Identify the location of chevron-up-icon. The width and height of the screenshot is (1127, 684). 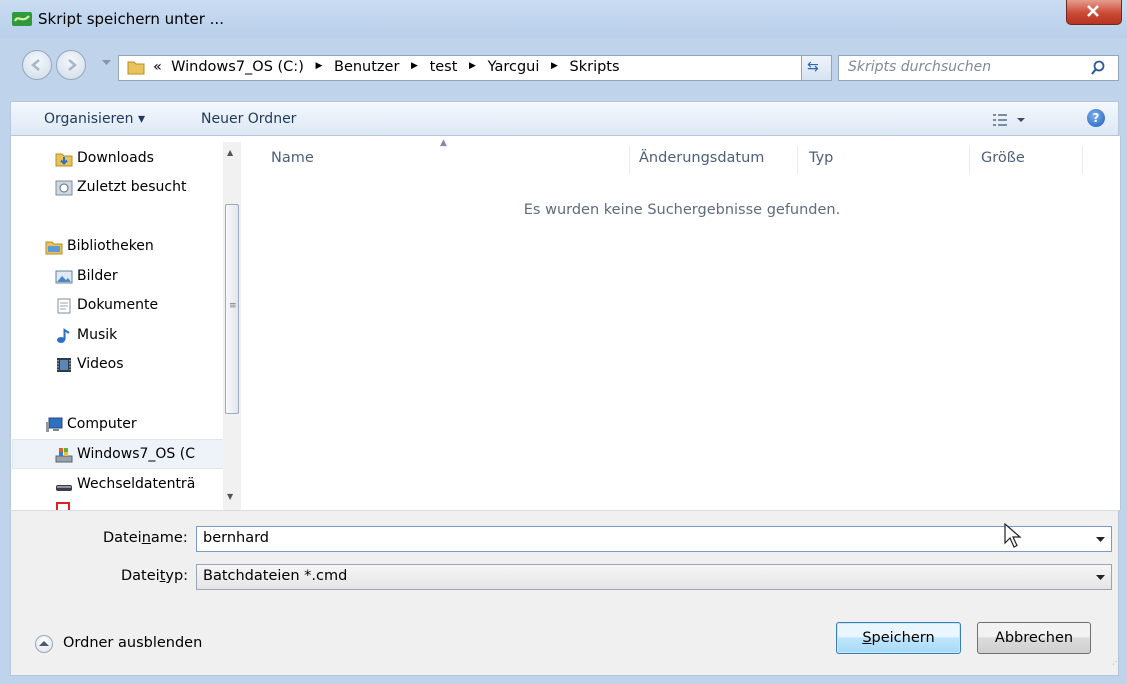
(44, 644).